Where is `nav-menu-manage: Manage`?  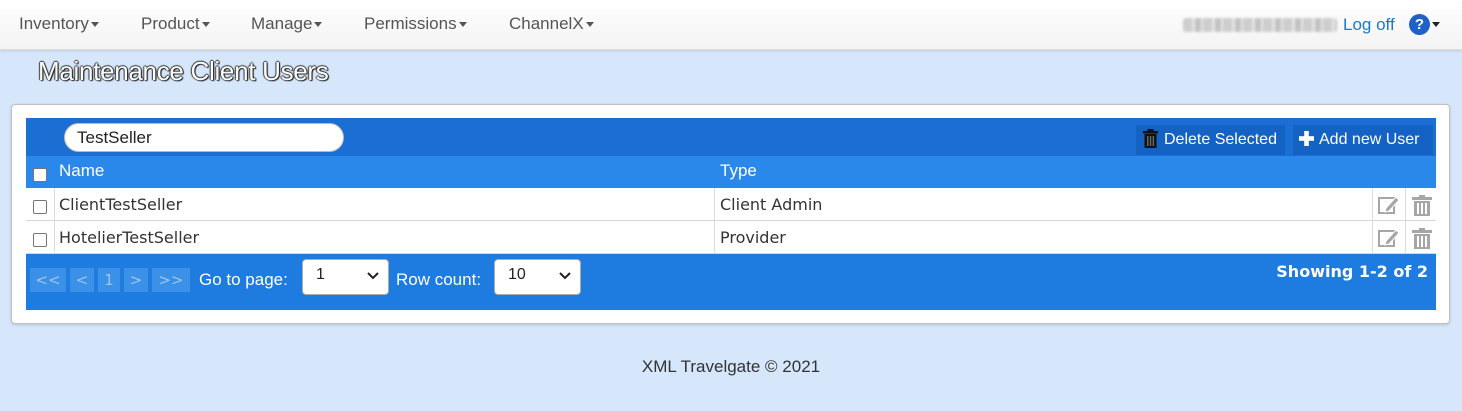
nav-menu-manage: Manage is located at coordinates (287, 24).